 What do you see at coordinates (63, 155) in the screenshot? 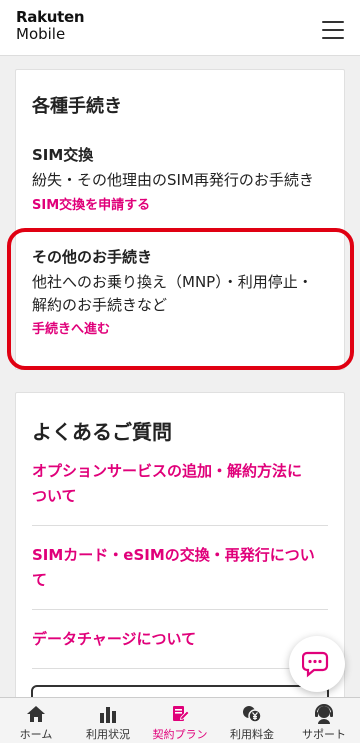
I see `sim-exchange-heading: SIM交換` at bounding box center [63, 155].